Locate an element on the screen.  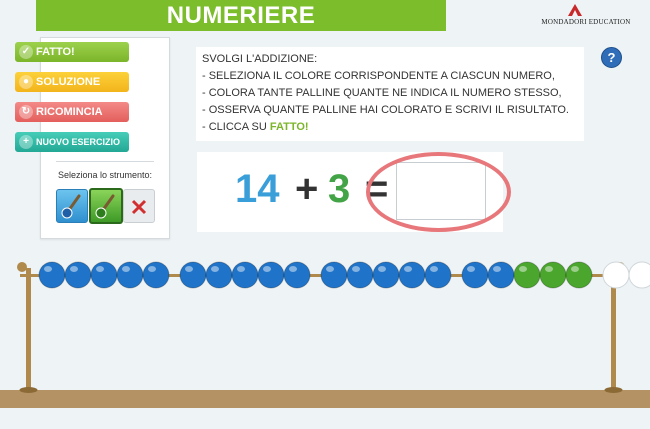
green-brush-tool is located at coordinates (106, 206).